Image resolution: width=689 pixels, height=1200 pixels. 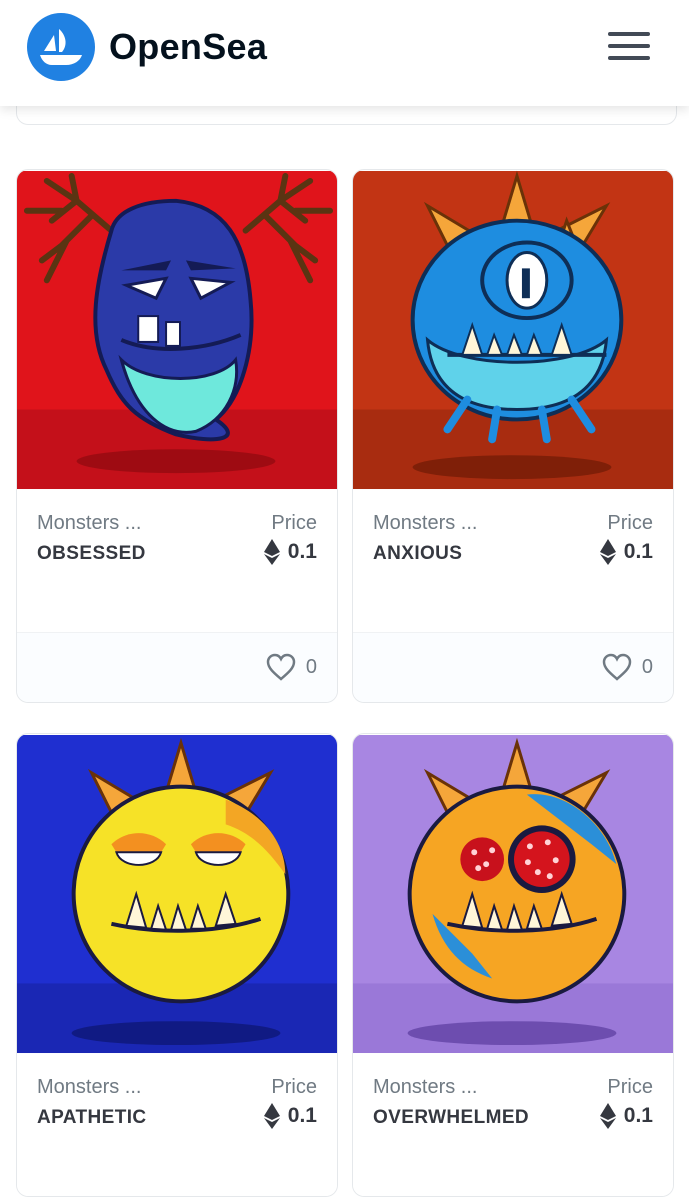 What do you see at coordinates (451, 1118) in the screenshot?
I see `item-name: OVERWHELMED` at bounding box center [451, 1118].